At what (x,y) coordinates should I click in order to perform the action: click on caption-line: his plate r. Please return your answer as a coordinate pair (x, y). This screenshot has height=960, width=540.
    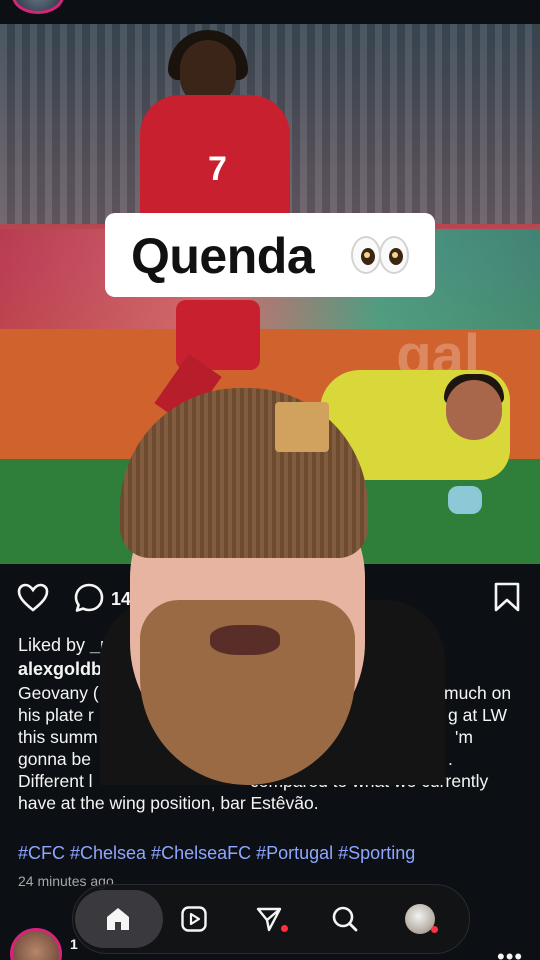
    Looking at the image, I should click on (56, 715).